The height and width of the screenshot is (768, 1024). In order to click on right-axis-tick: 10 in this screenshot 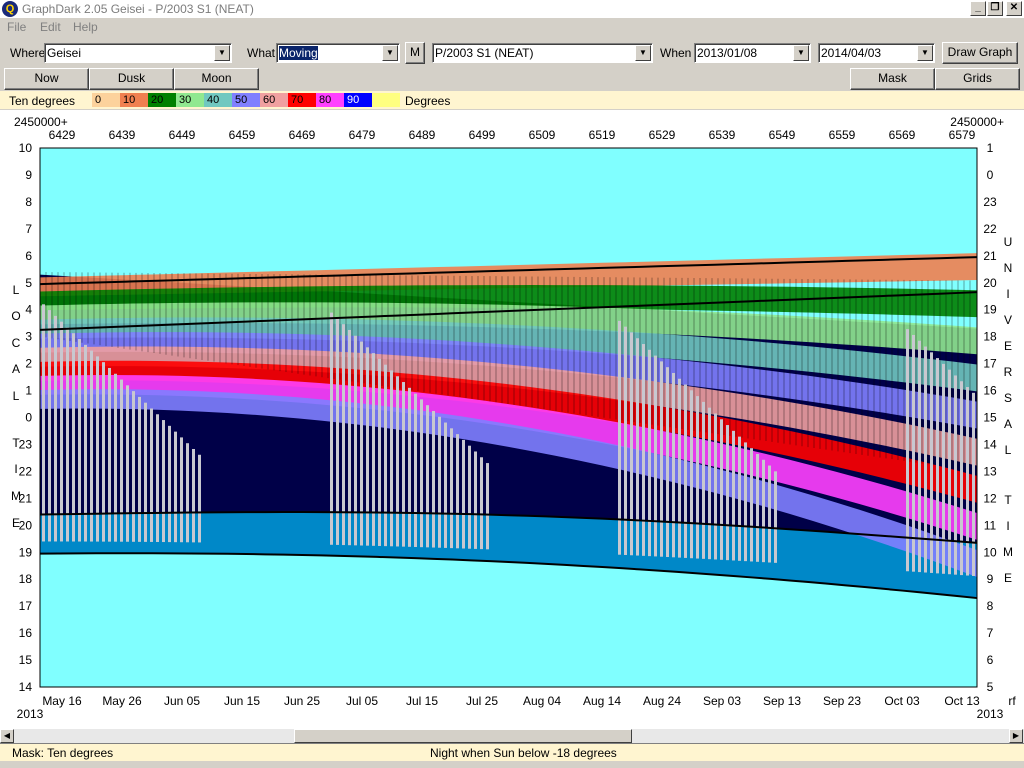, I will do `click(990, 552)`.